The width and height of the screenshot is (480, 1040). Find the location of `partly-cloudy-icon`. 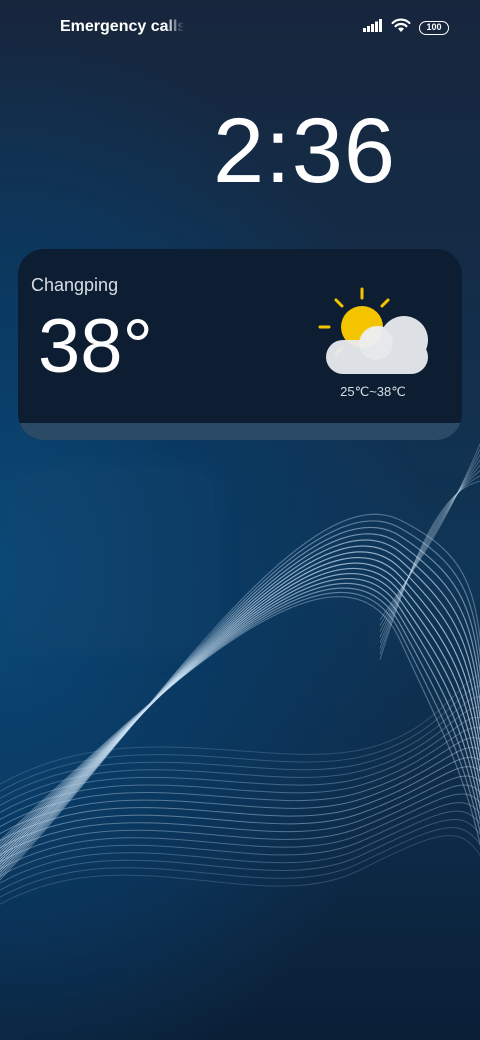

partly-cloudy-icon is located at coordinates (374, 333).